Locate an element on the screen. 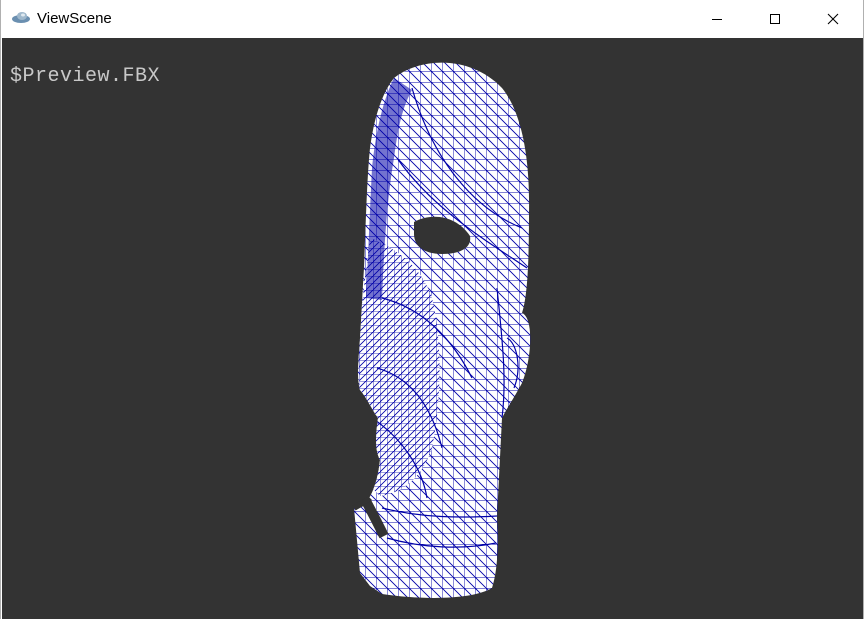 This screenshot has width=864, height=619. viewscene-app-icon is located at coordinates (21, 18).